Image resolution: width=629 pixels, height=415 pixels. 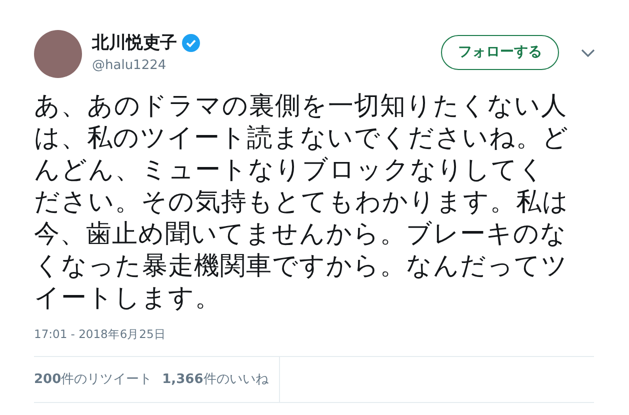 I want to click on stat-link: 1,366件のいいね, so click(x=215, y=380).